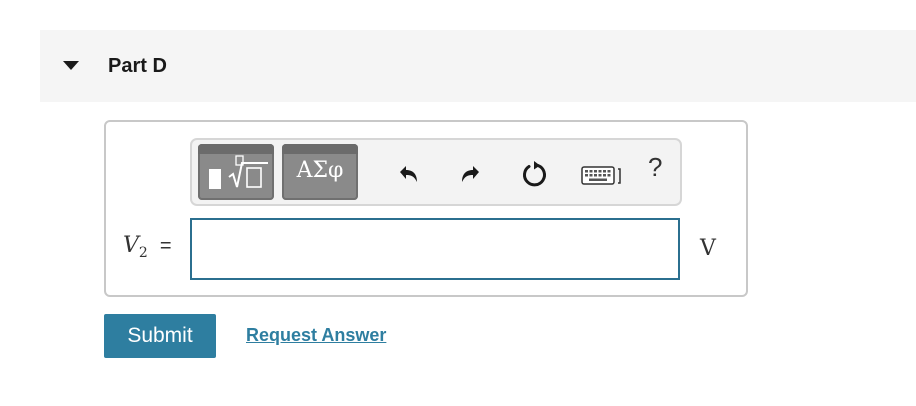 The width and height of the screenshot is (916, 406). I want to click on greek-symbols-label: ΑΣφ, so click(320, 170).